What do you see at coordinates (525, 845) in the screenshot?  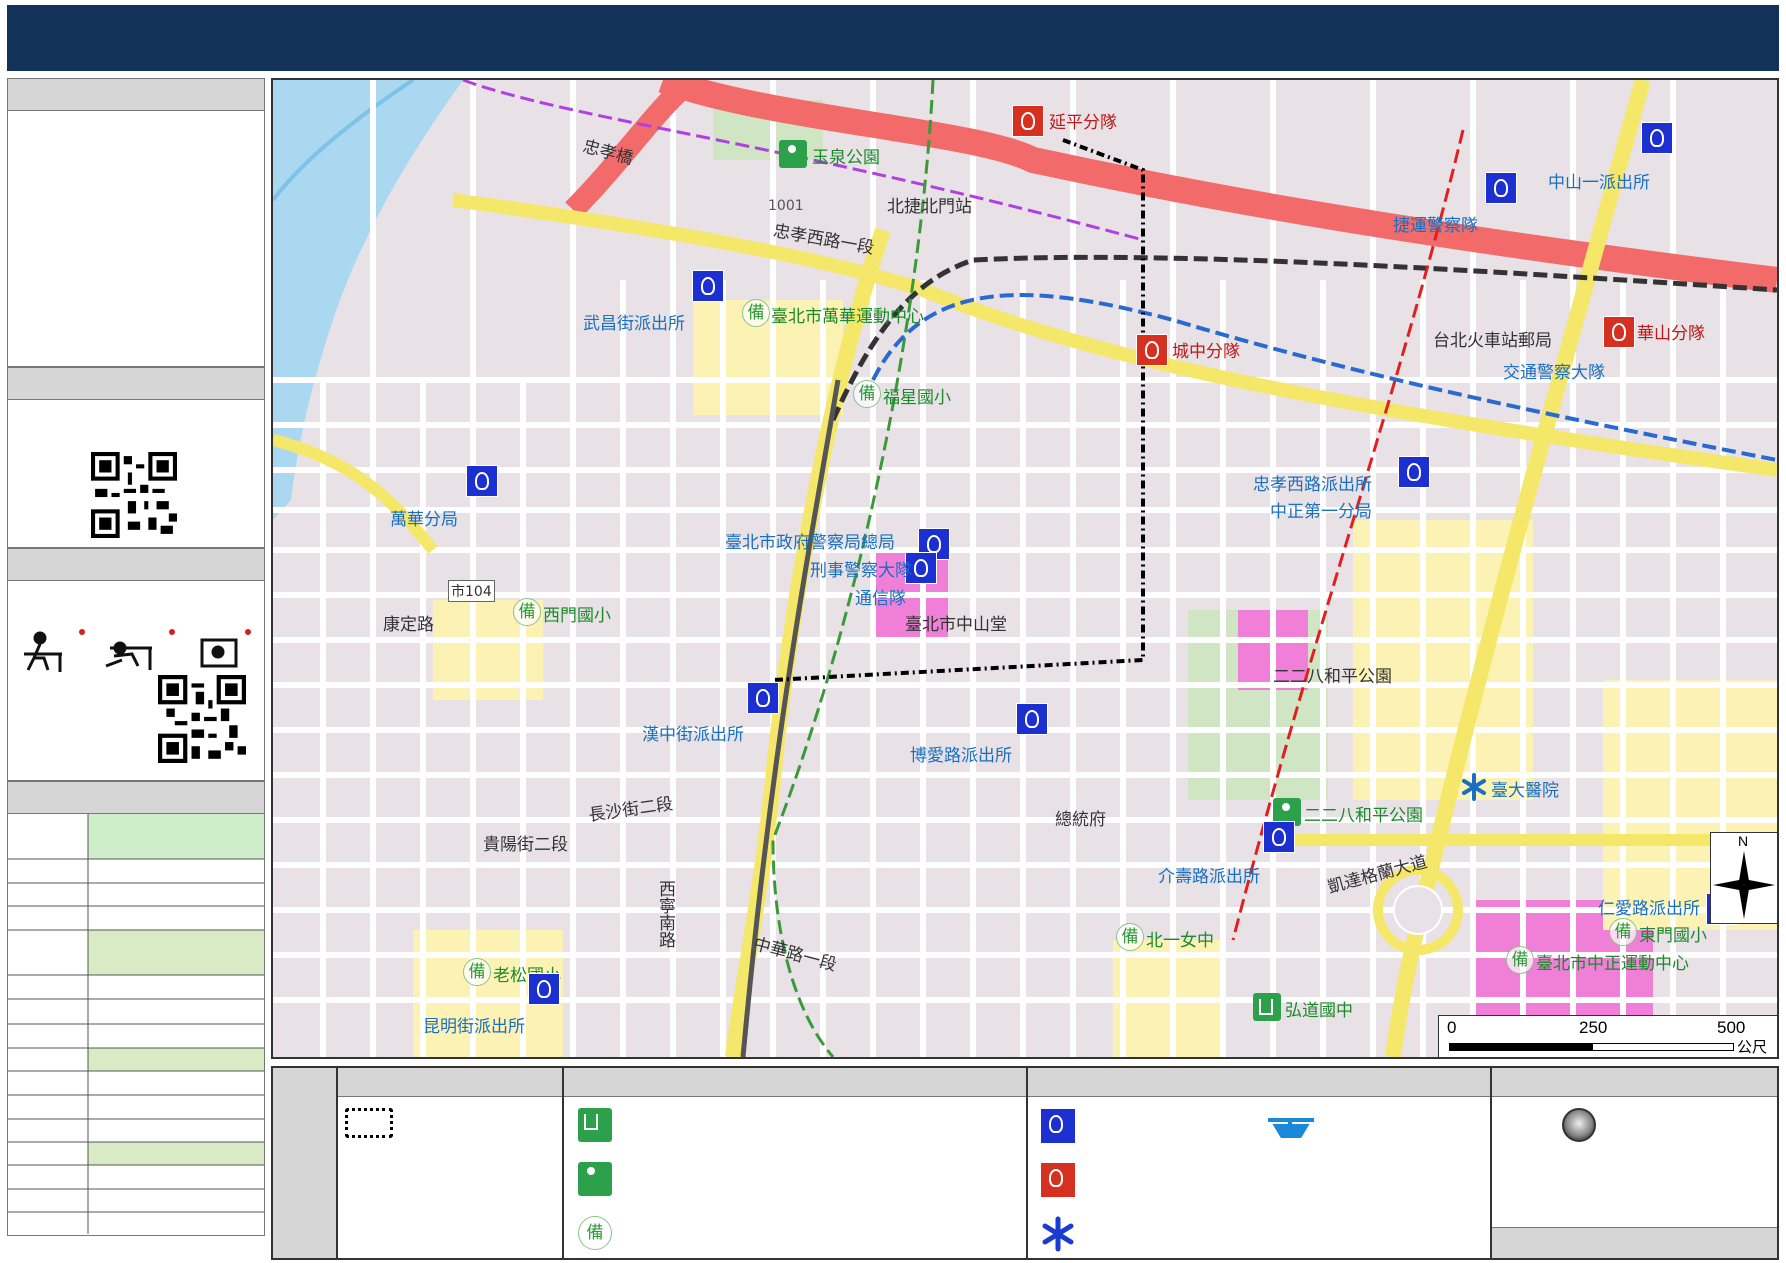 I see `label-guiyang-rd: 貴陽街二段` at bounding box center [525, 845].